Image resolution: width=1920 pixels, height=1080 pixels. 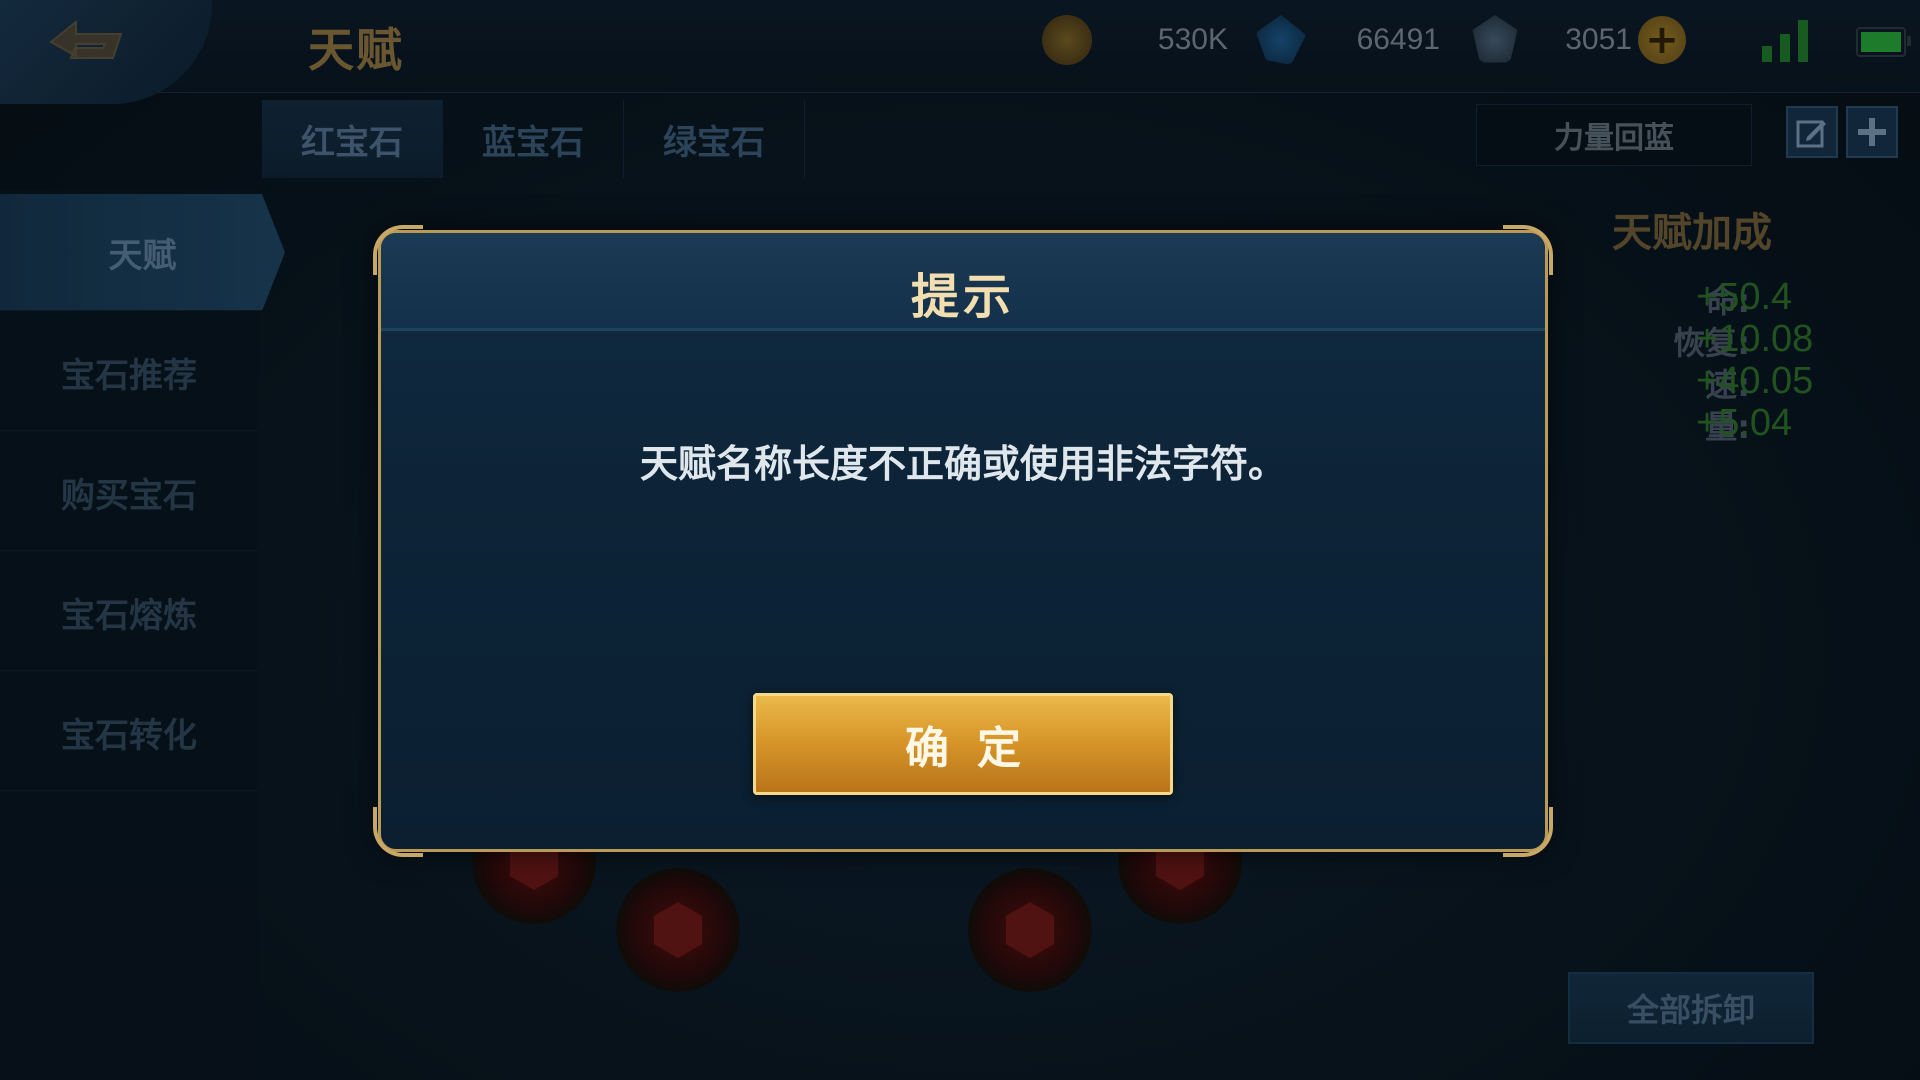 I want to click on dialog-message: 天赋名称长度不正确或使用非法字符。, so click(x=962, y=464).